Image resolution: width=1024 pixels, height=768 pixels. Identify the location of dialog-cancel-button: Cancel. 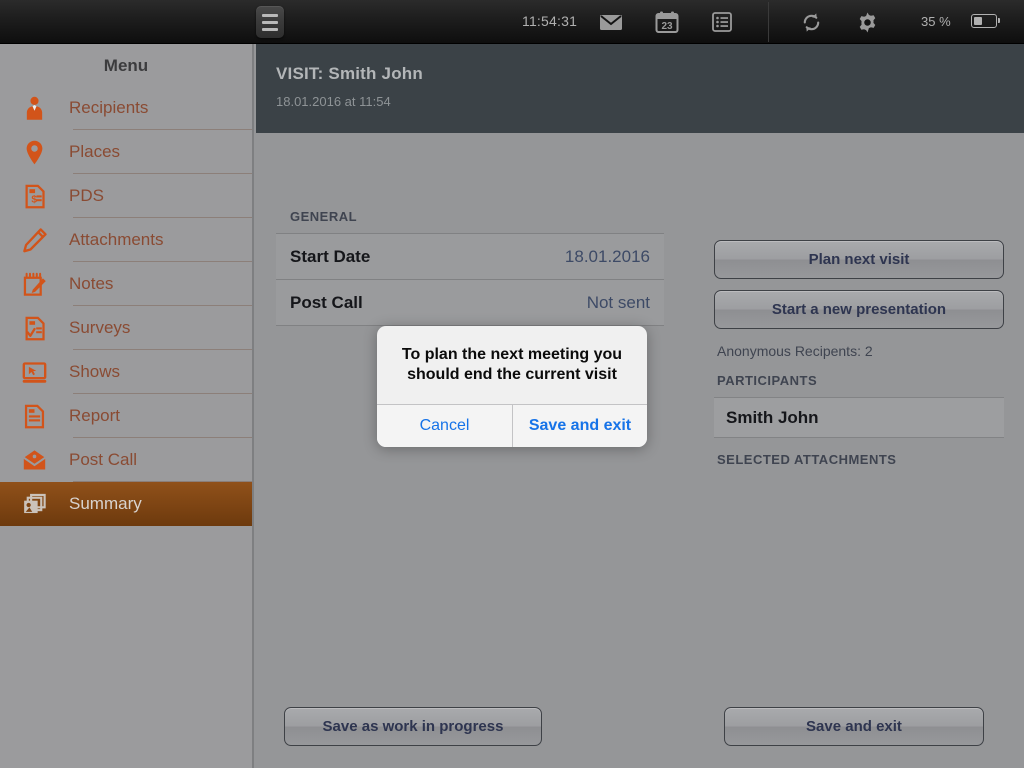
(444, 426).